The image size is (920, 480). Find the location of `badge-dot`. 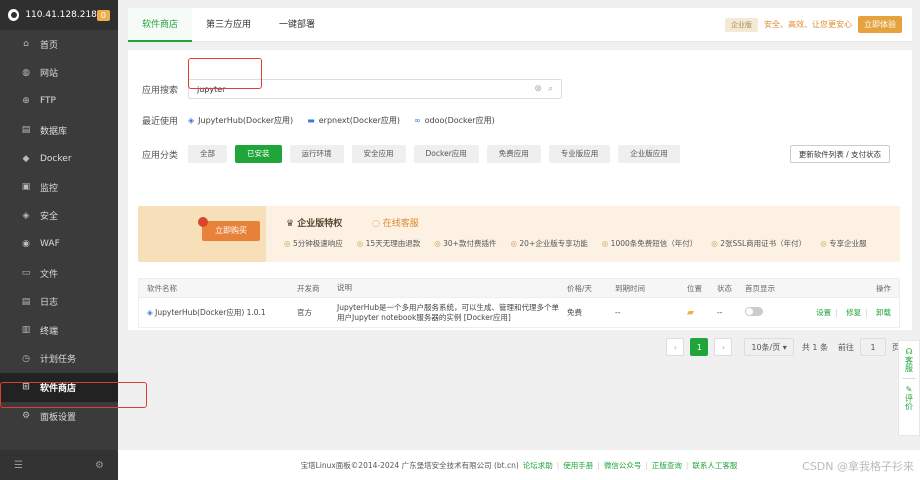

badge-dot is located at coordinates (203, 222).